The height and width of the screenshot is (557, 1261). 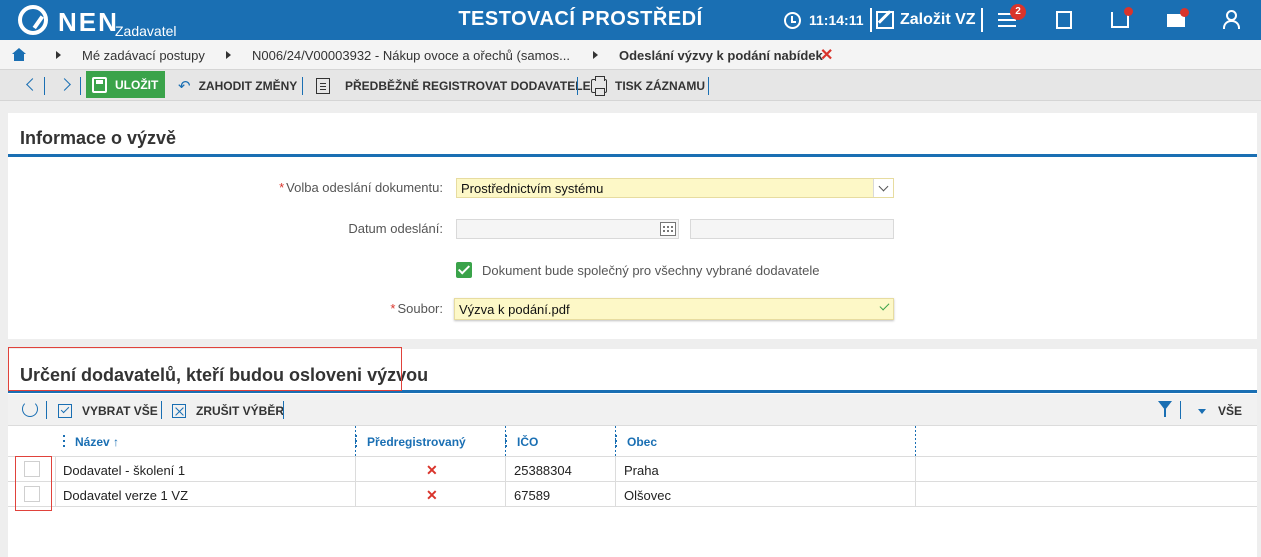 I want to click on mail-alert-dot, so click(x=1184, y=12).